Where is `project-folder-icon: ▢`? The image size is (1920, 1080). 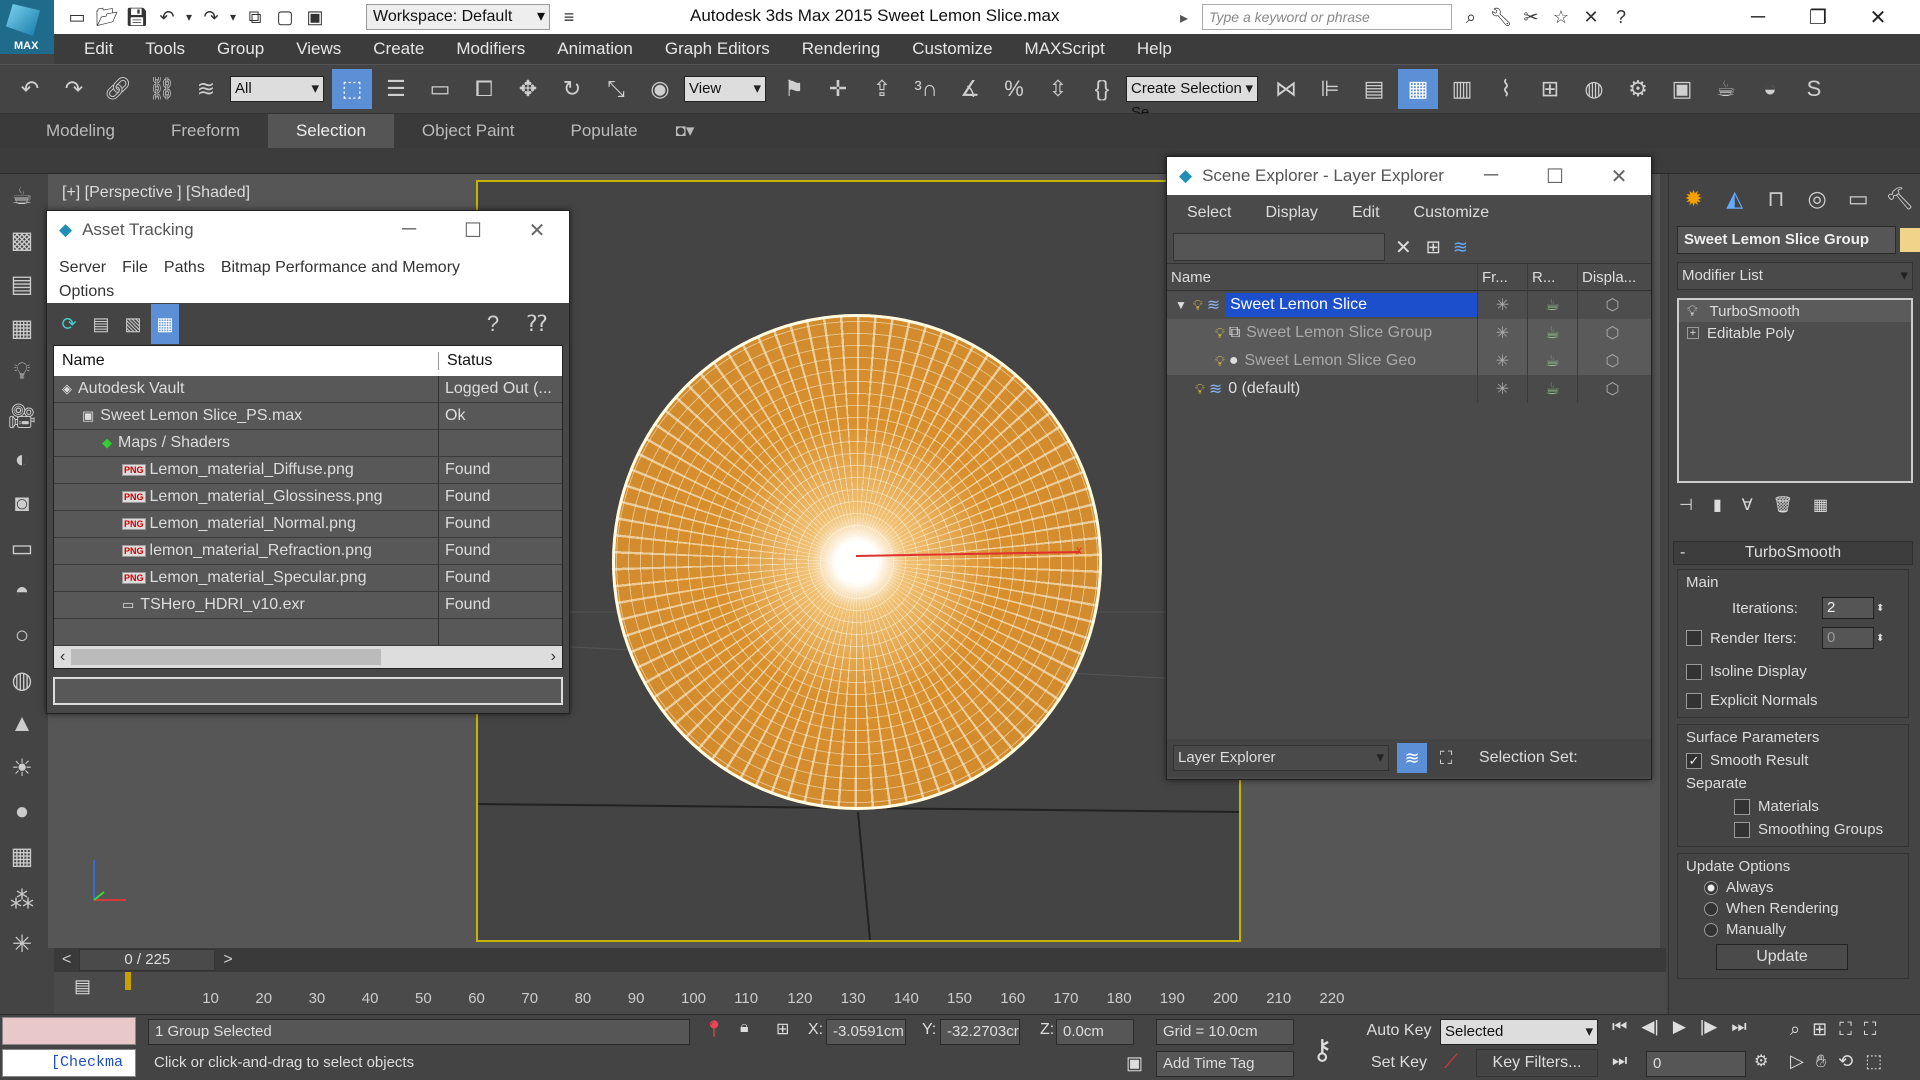
project-folder-icon: ▢ is located at coordinates (285, 17).